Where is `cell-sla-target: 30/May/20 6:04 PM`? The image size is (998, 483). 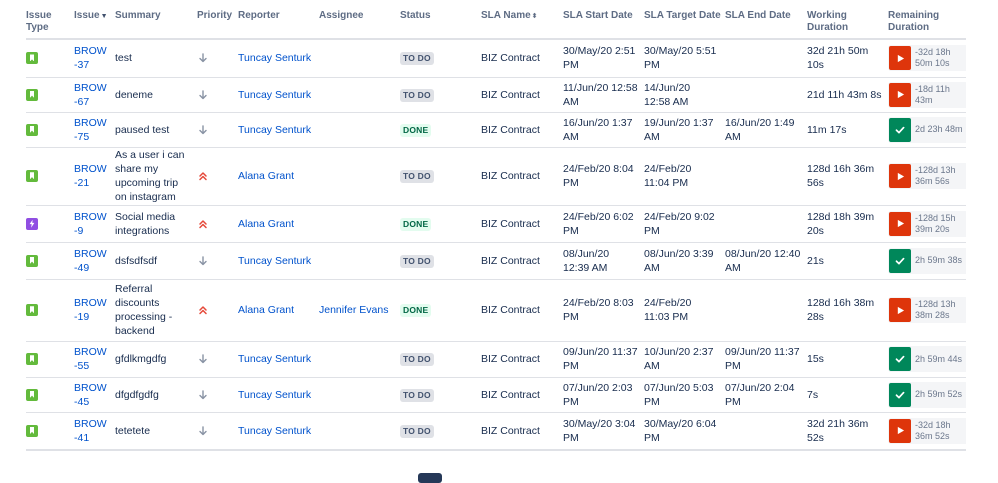 cell-sla-target: 30/May/20 6:04 PM is located at coordinates (684, 431).